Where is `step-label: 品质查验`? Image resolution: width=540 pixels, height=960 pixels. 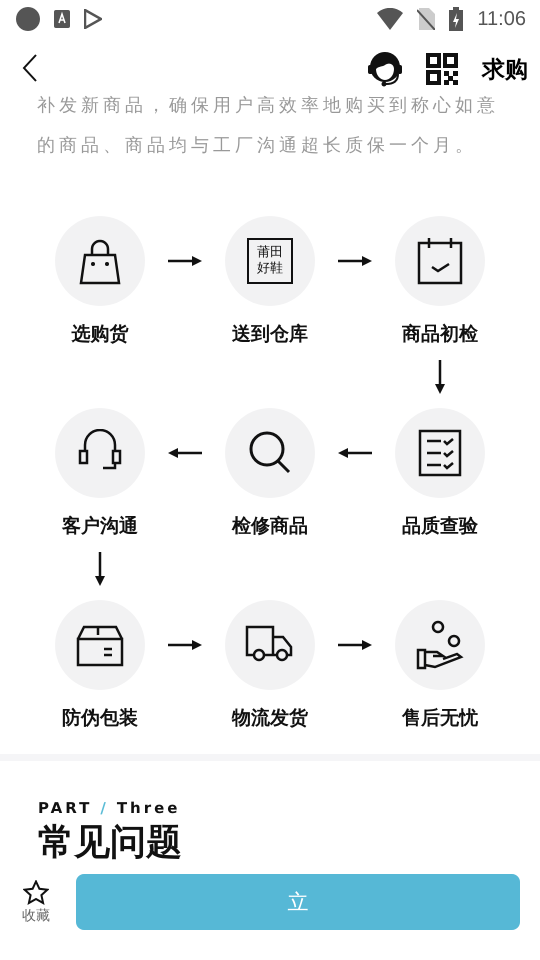 step-label: 品质查验 is located at coordinates (440, 526).